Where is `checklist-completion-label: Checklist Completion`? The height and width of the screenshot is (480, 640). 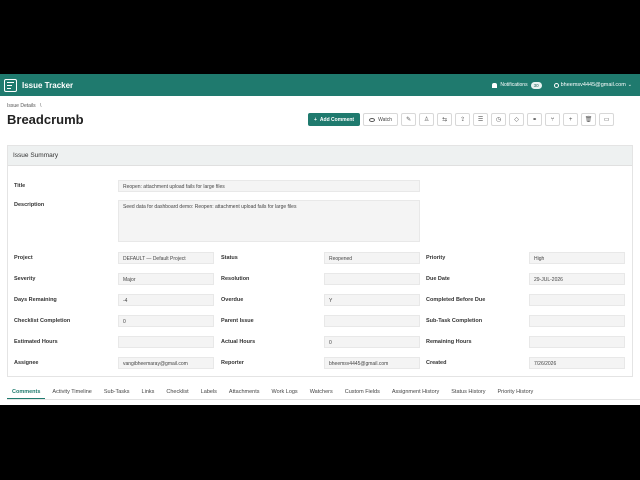
checklist-completion-label: Checklist Completion is located at coordinates (42, 321).